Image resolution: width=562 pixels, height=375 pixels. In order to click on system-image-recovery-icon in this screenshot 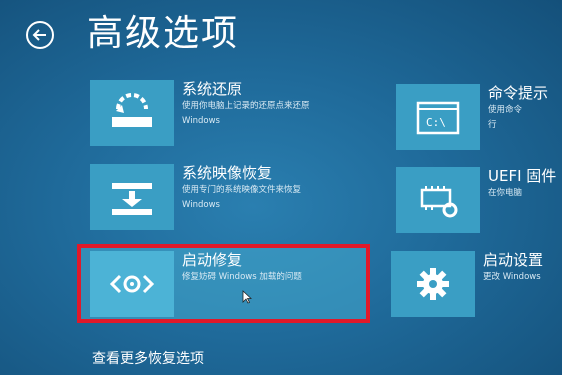, I will do `click(132, 199)`.